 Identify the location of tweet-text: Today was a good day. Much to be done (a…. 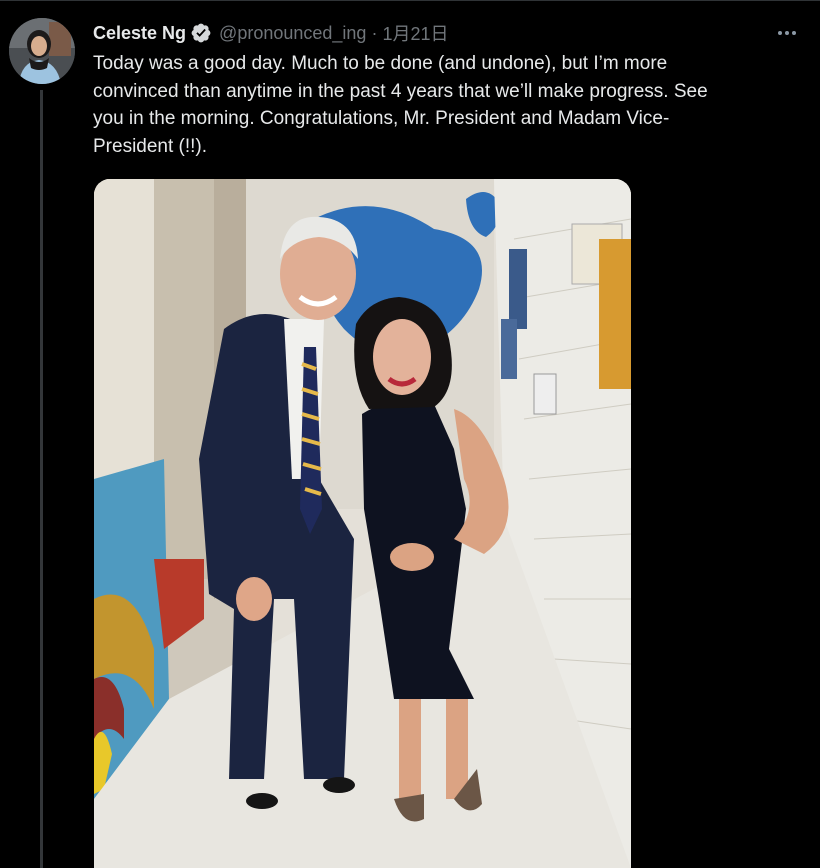
(443, 105).